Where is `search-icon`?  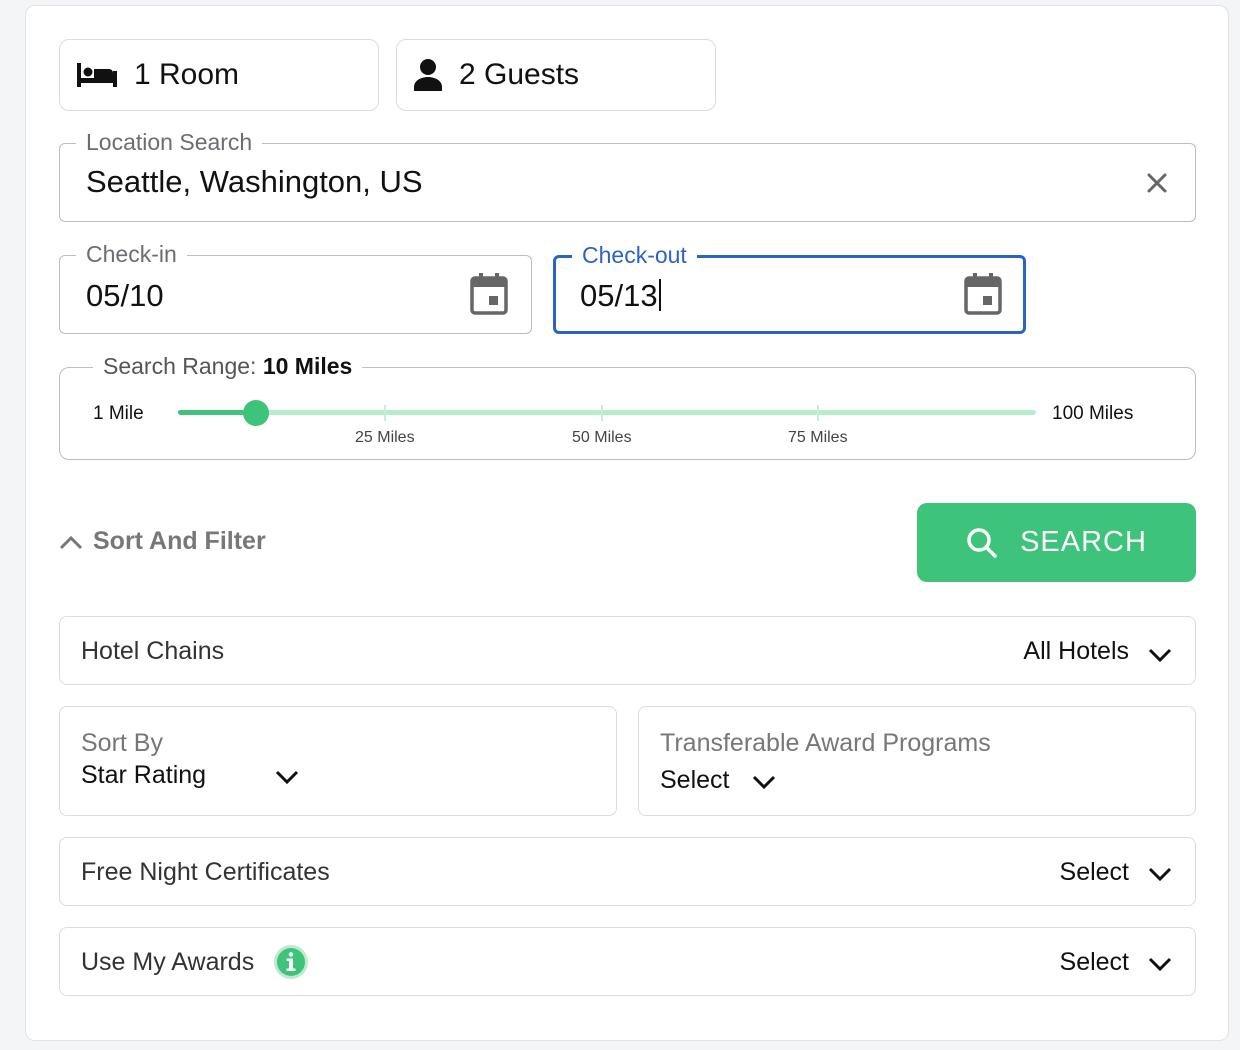
search-icon is located at coordinates (982, 542).